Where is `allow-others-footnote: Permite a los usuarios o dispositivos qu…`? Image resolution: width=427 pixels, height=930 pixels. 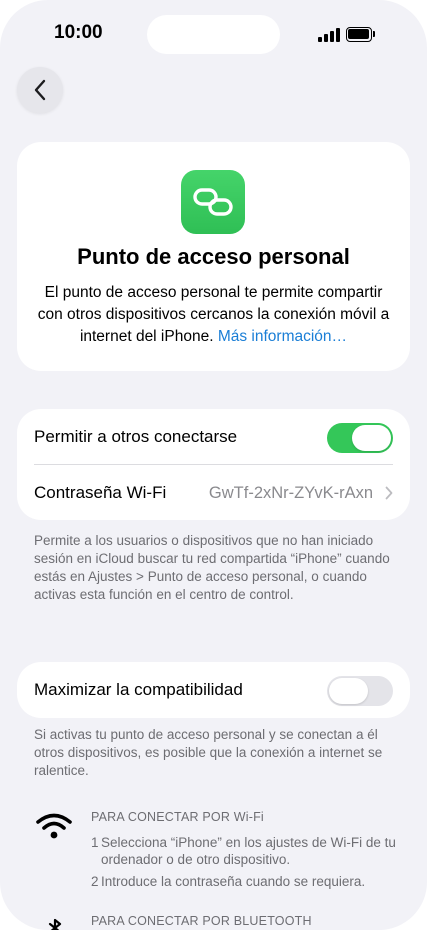 allow-others-footnote: Permite a los usuarios o dispositivos qu… is located at coordinates (212, 567).